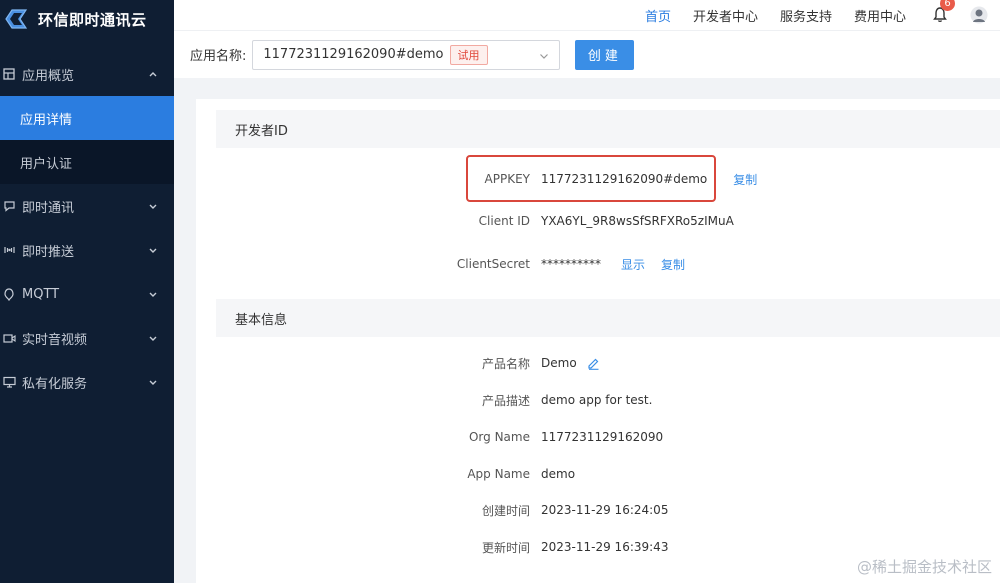  What do you see at coordinates (559, 363) in the screenshot?
I see `product-name-value: Demo` at bounding box center [559, 363].